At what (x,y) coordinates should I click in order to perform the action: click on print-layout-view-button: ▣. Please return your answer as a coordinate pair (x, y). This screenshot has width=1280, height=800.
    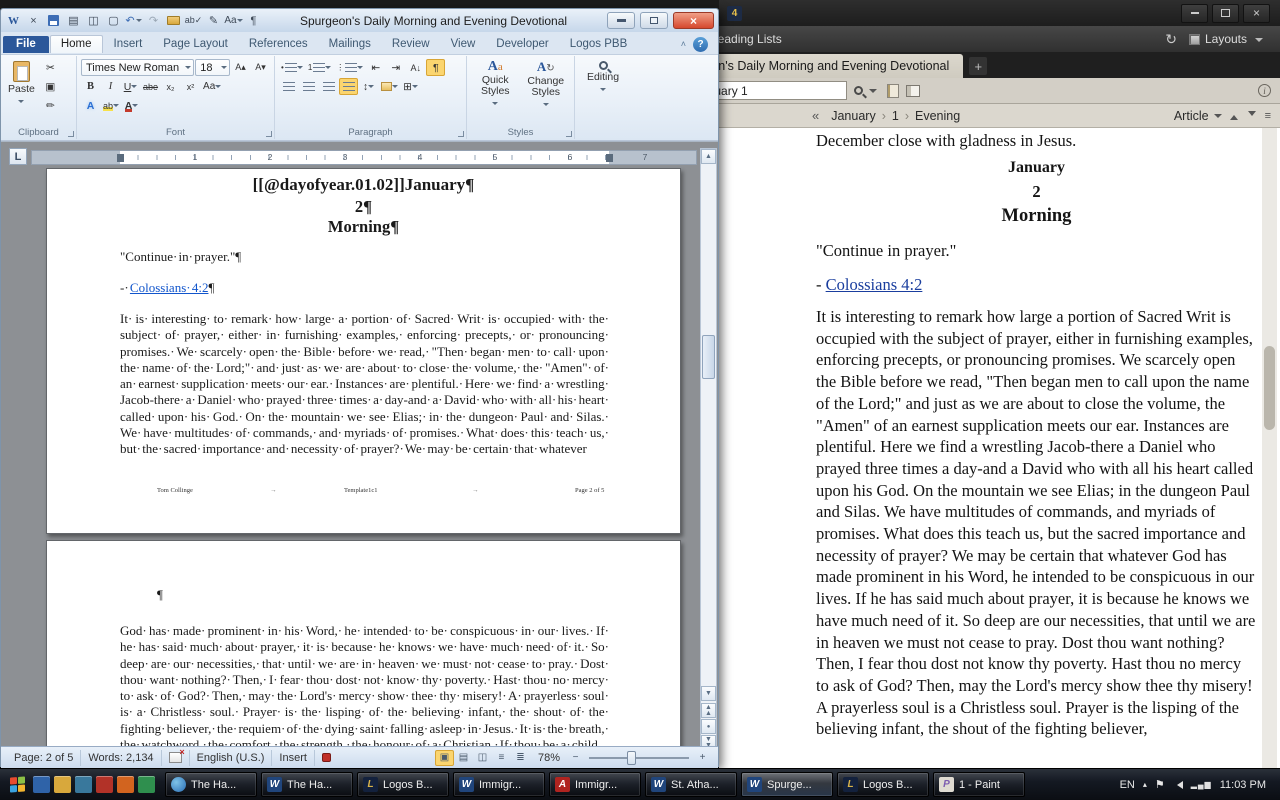
    Looking at the image, I should click on (444, 757).